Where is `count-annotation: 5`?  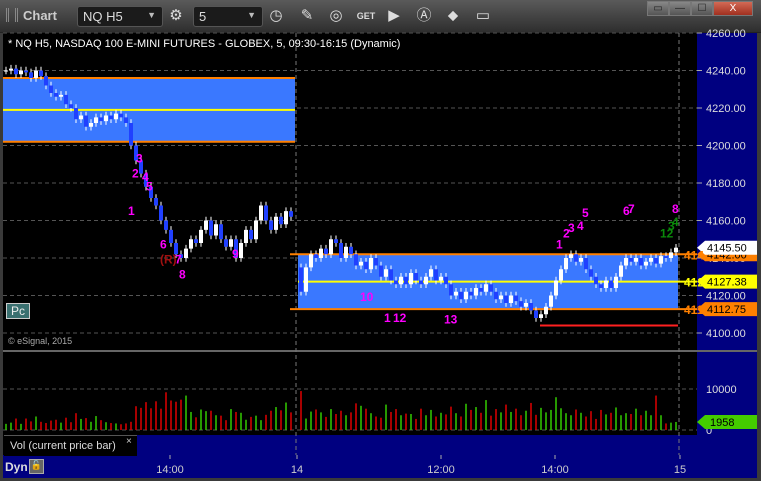
count-annotation: 5 is located at coordinates (585, 213).